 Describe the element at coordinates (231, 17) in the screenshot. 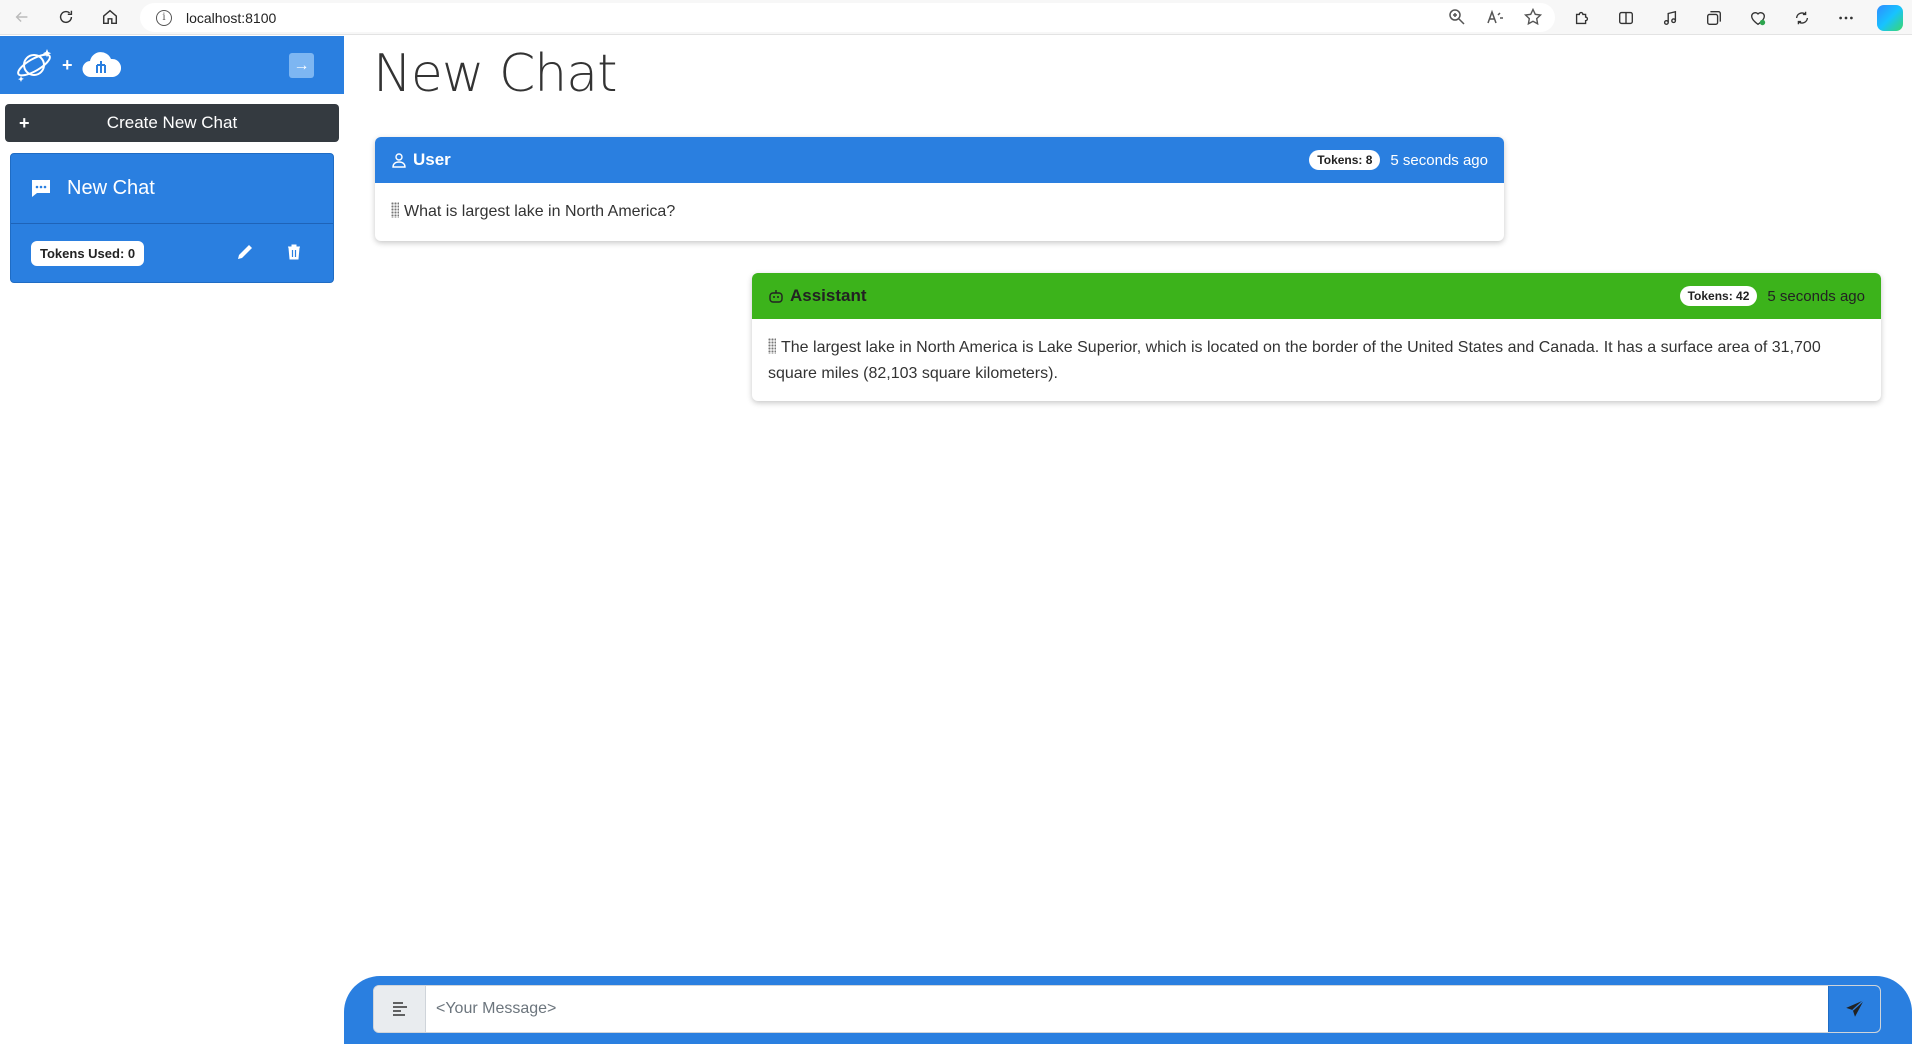

I see `url-text: localhost:8100` at that location.